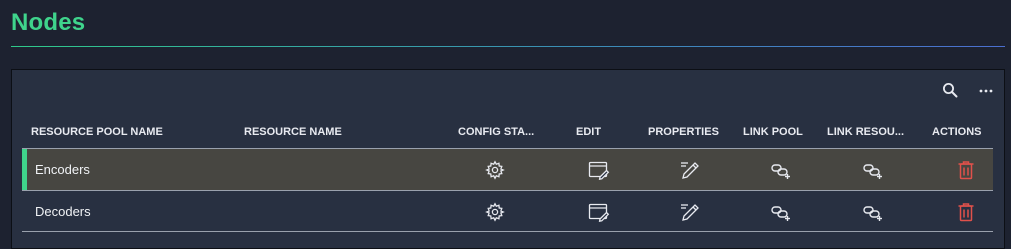 The height and width of the screenshot is (249, 1011). Describe the element at coordinates (48, 22) in the screenshot. I see `page-title: Nodes` at that location.